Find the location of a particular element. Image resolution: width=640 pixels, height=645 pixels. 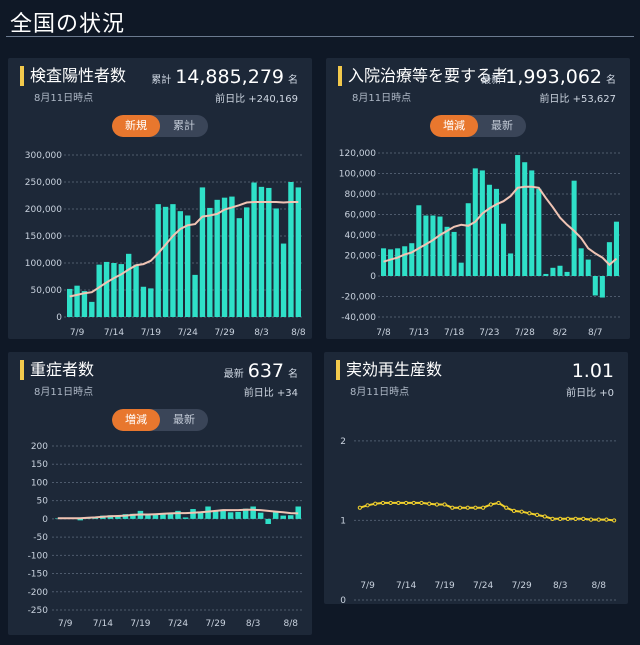

x-tick-label: 7/23 is located at coordinates (489, 333).